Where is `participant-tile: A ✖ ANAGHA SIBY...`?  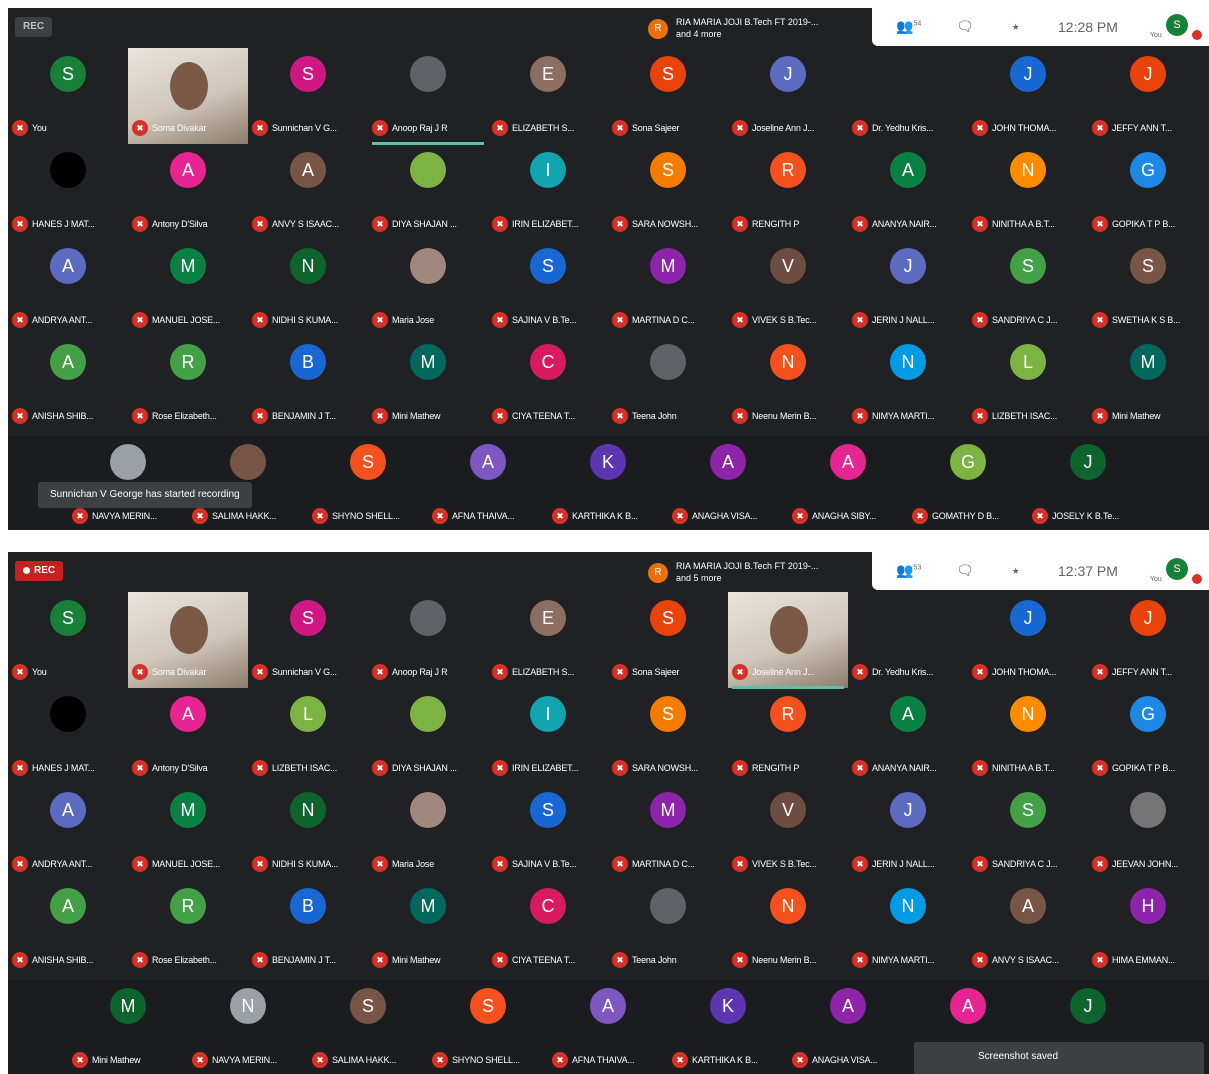 participant-tile: A ✖ ANAGHA SIBY... is located at coordinates (848, 483).